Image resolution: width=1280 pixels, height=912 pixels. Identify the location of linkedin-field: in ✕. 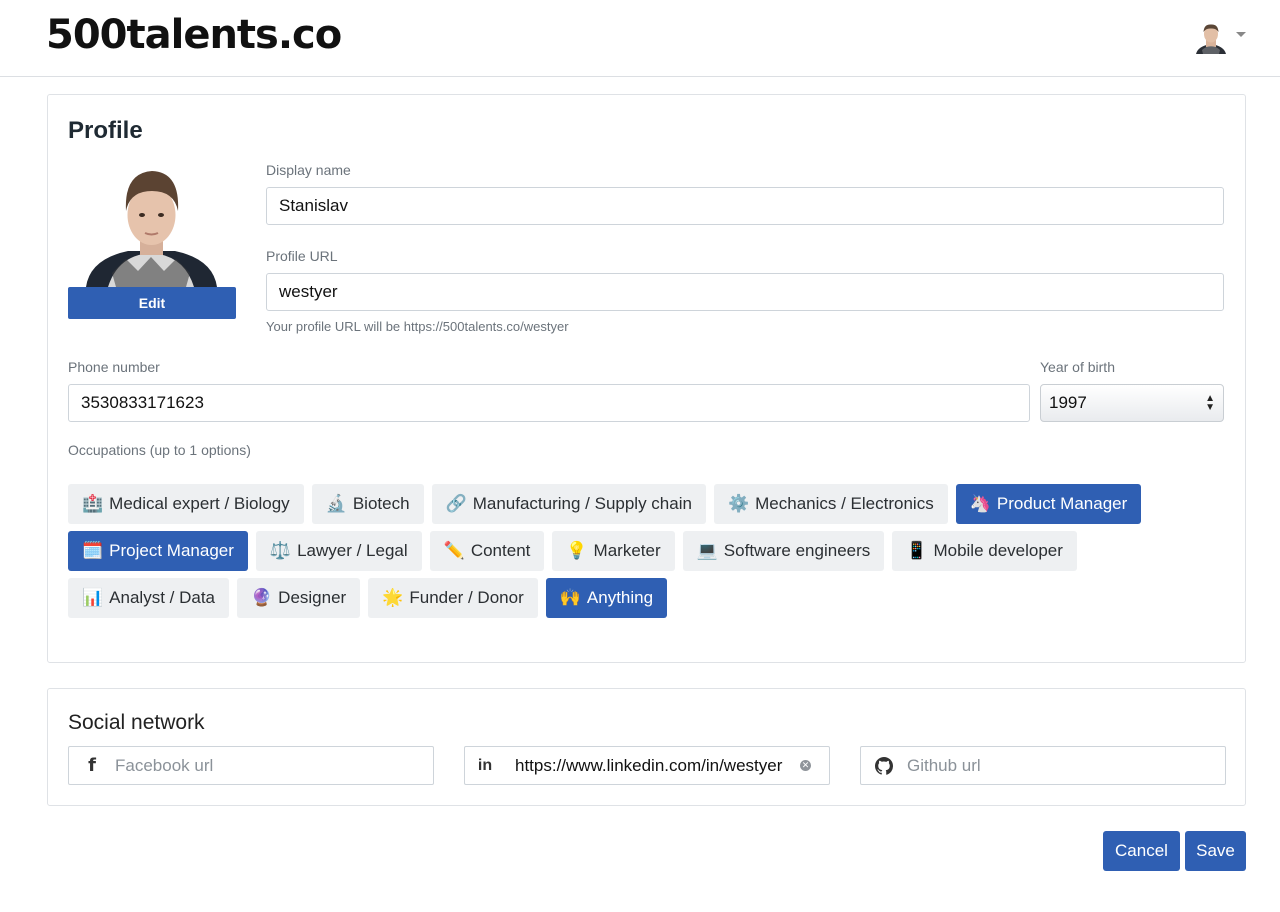
(647, 765).